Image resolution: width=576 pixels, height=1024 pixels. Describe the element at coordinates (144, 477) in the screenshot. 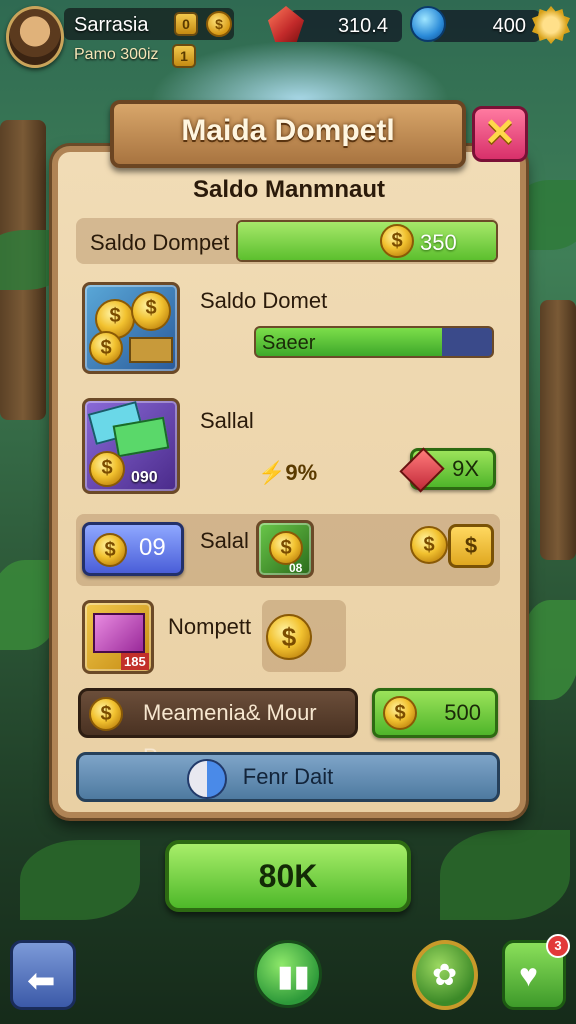

I see `cash-bundle-tag: 090` at that location.